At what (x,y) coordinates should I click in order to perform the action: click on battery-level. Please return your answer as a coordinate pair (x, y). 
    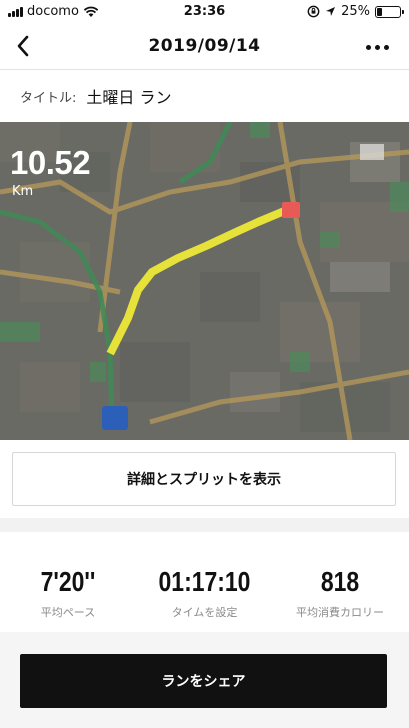
    Looking at the image, I should click on (379, 11).